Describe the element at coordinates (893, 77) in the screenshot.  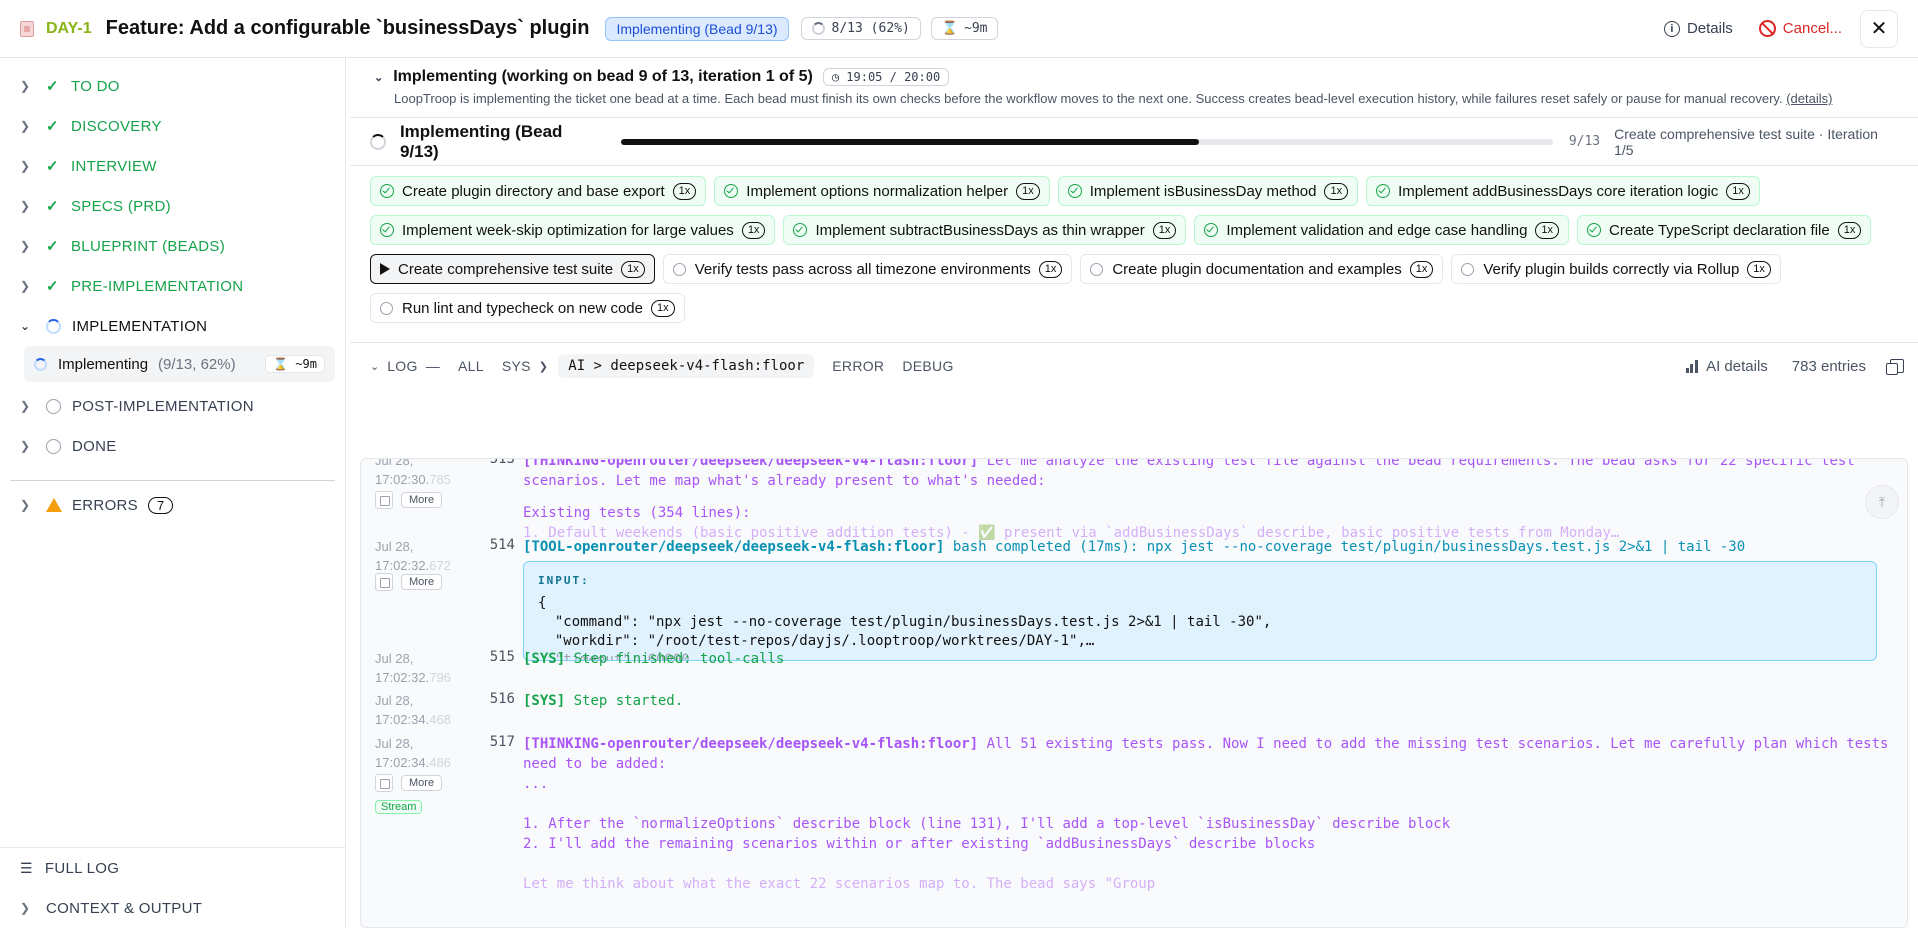
I see `stage-timer-label: 19:05 / 20:00` at that location.